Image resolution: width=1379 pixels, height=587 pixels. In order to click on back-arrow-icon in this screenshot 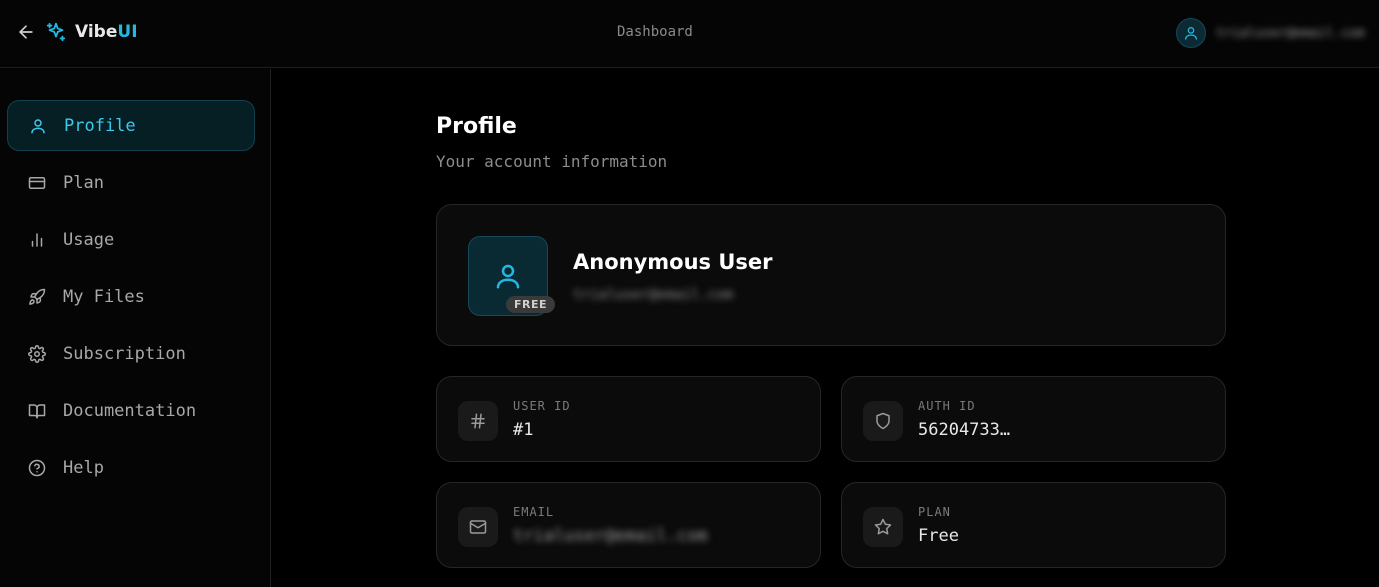, I will do `click(26, 32)`.